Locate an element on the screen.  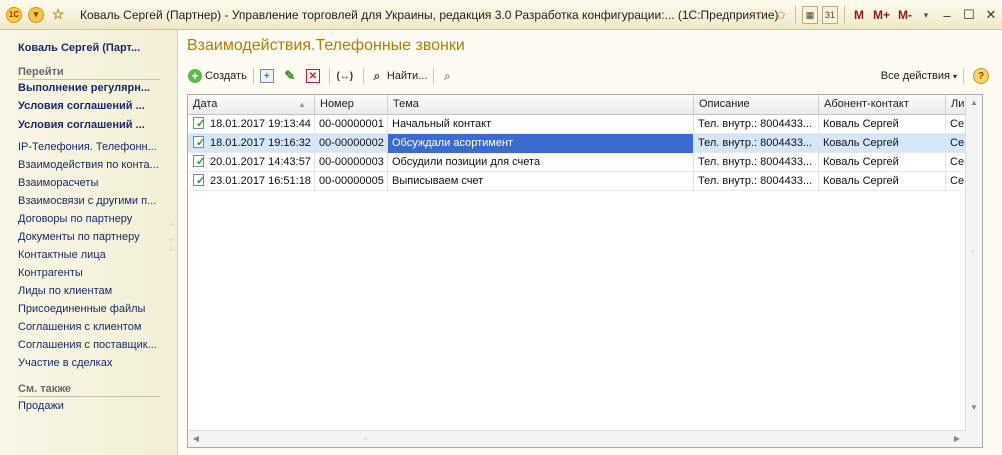
add-to-favorites-icon: ☆ is located at coordinates (761, 15).